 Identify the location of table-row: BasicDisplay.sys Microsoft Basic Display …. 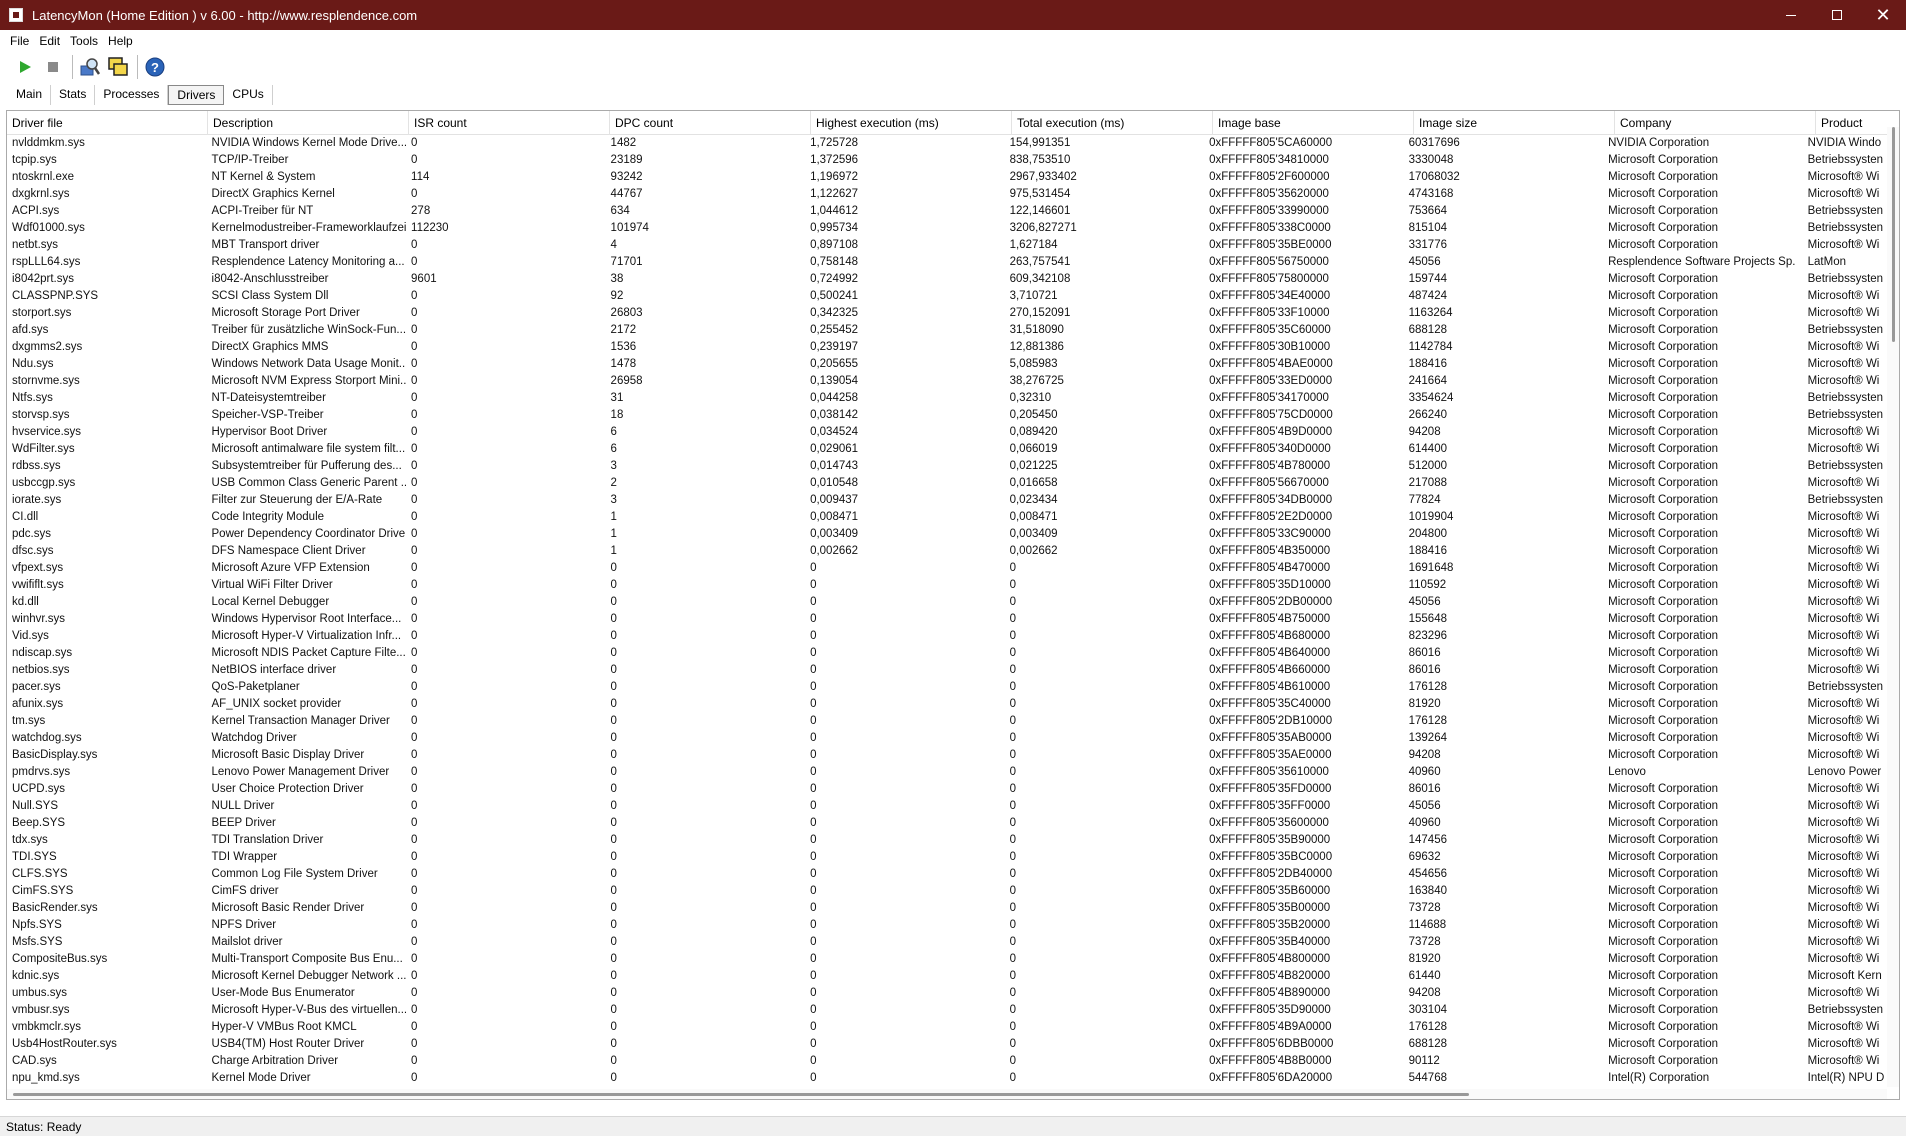
(947, 755).